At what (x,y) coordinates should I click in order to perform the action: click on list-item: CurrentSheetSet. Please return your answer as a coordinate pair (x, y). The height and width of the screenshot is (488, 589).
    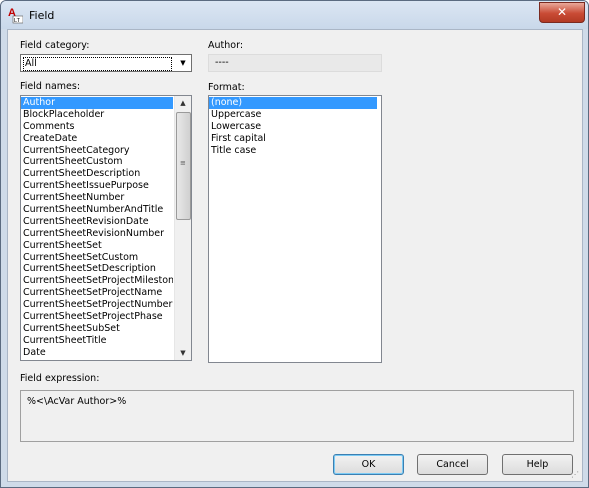
    Looking at the image, I should click on (97, 246).